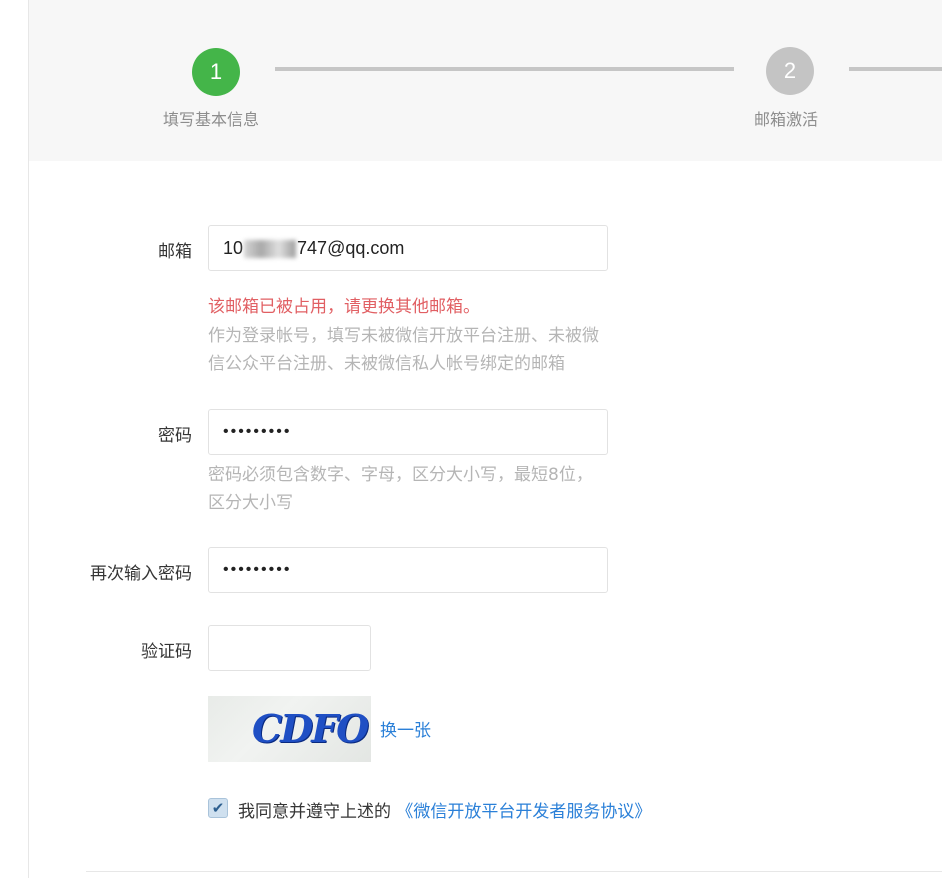 The height and width of the screenshot is (878, 942). Describe the element at coordinates (175, 252) in the screenshot. I see `email-label: 邮箱` at that location.